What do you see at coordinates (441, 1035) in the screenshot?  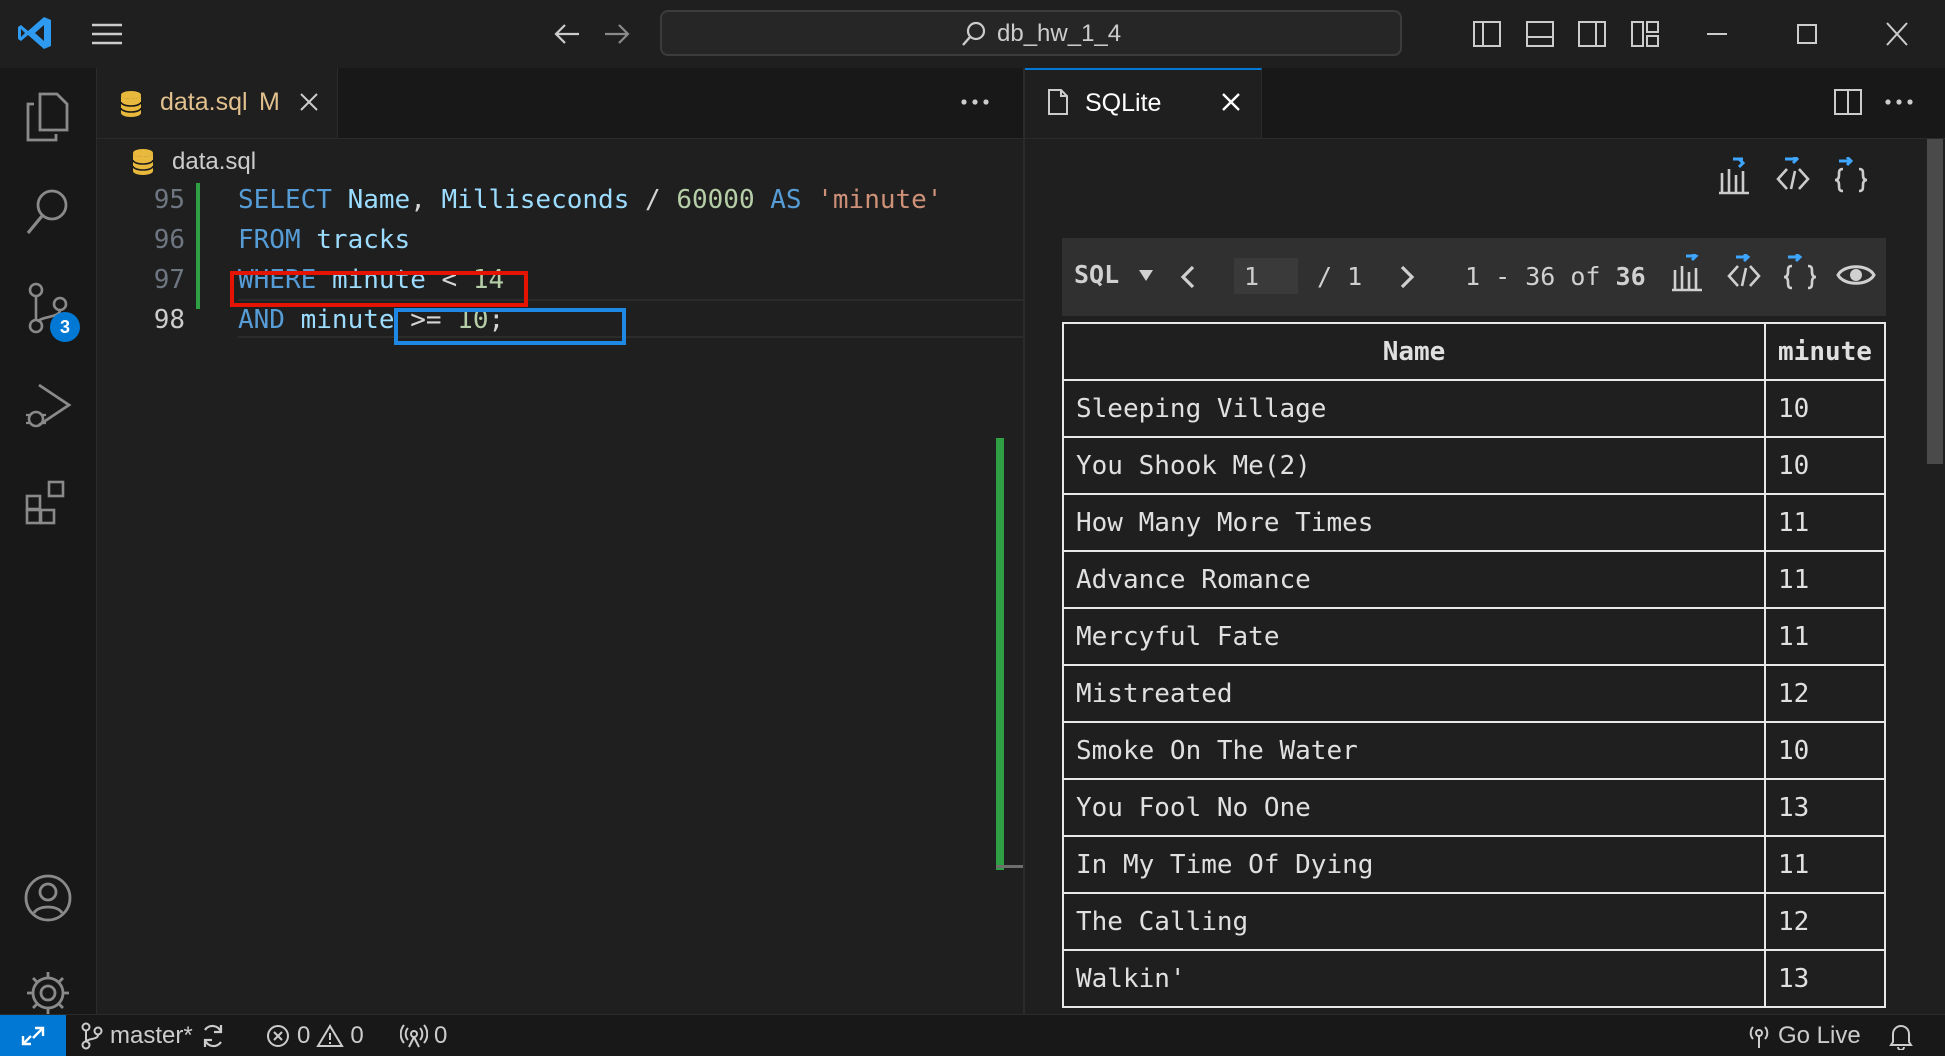 I see `ports-count: 0` at bounding box center [441, 1035].